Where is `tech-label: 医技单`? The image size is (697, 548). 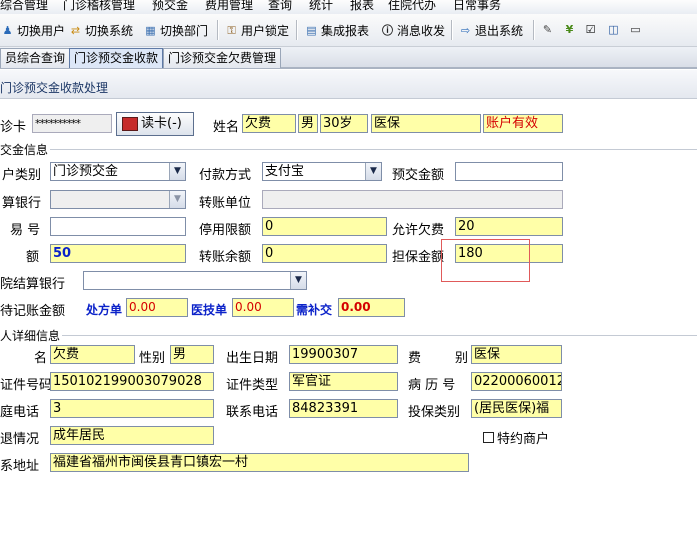
tech-label: 医技单 is located at coordinates (209, 310).